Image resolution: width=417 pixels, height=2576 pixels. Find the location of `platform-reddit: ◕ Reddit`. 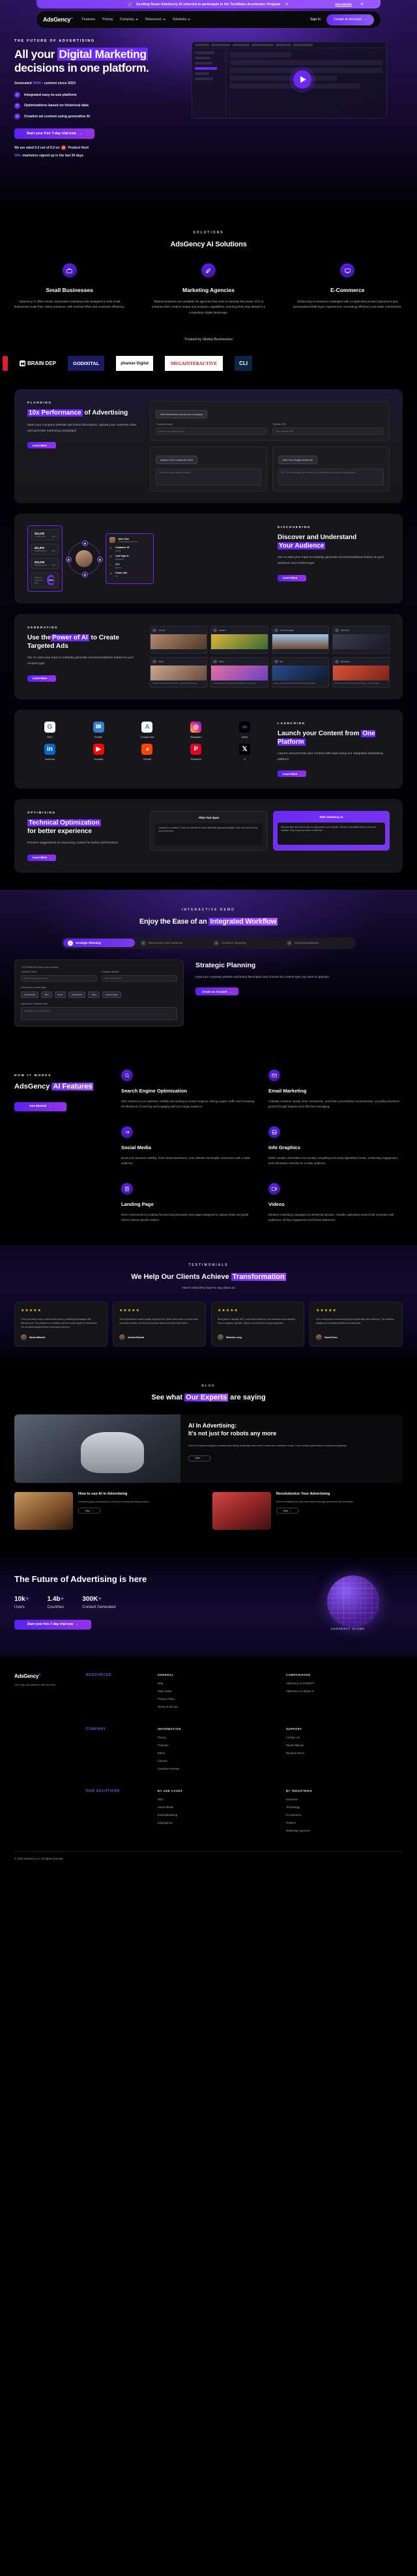

platform-reddit: ◕ Reddit is located at coordinates (148, 752).